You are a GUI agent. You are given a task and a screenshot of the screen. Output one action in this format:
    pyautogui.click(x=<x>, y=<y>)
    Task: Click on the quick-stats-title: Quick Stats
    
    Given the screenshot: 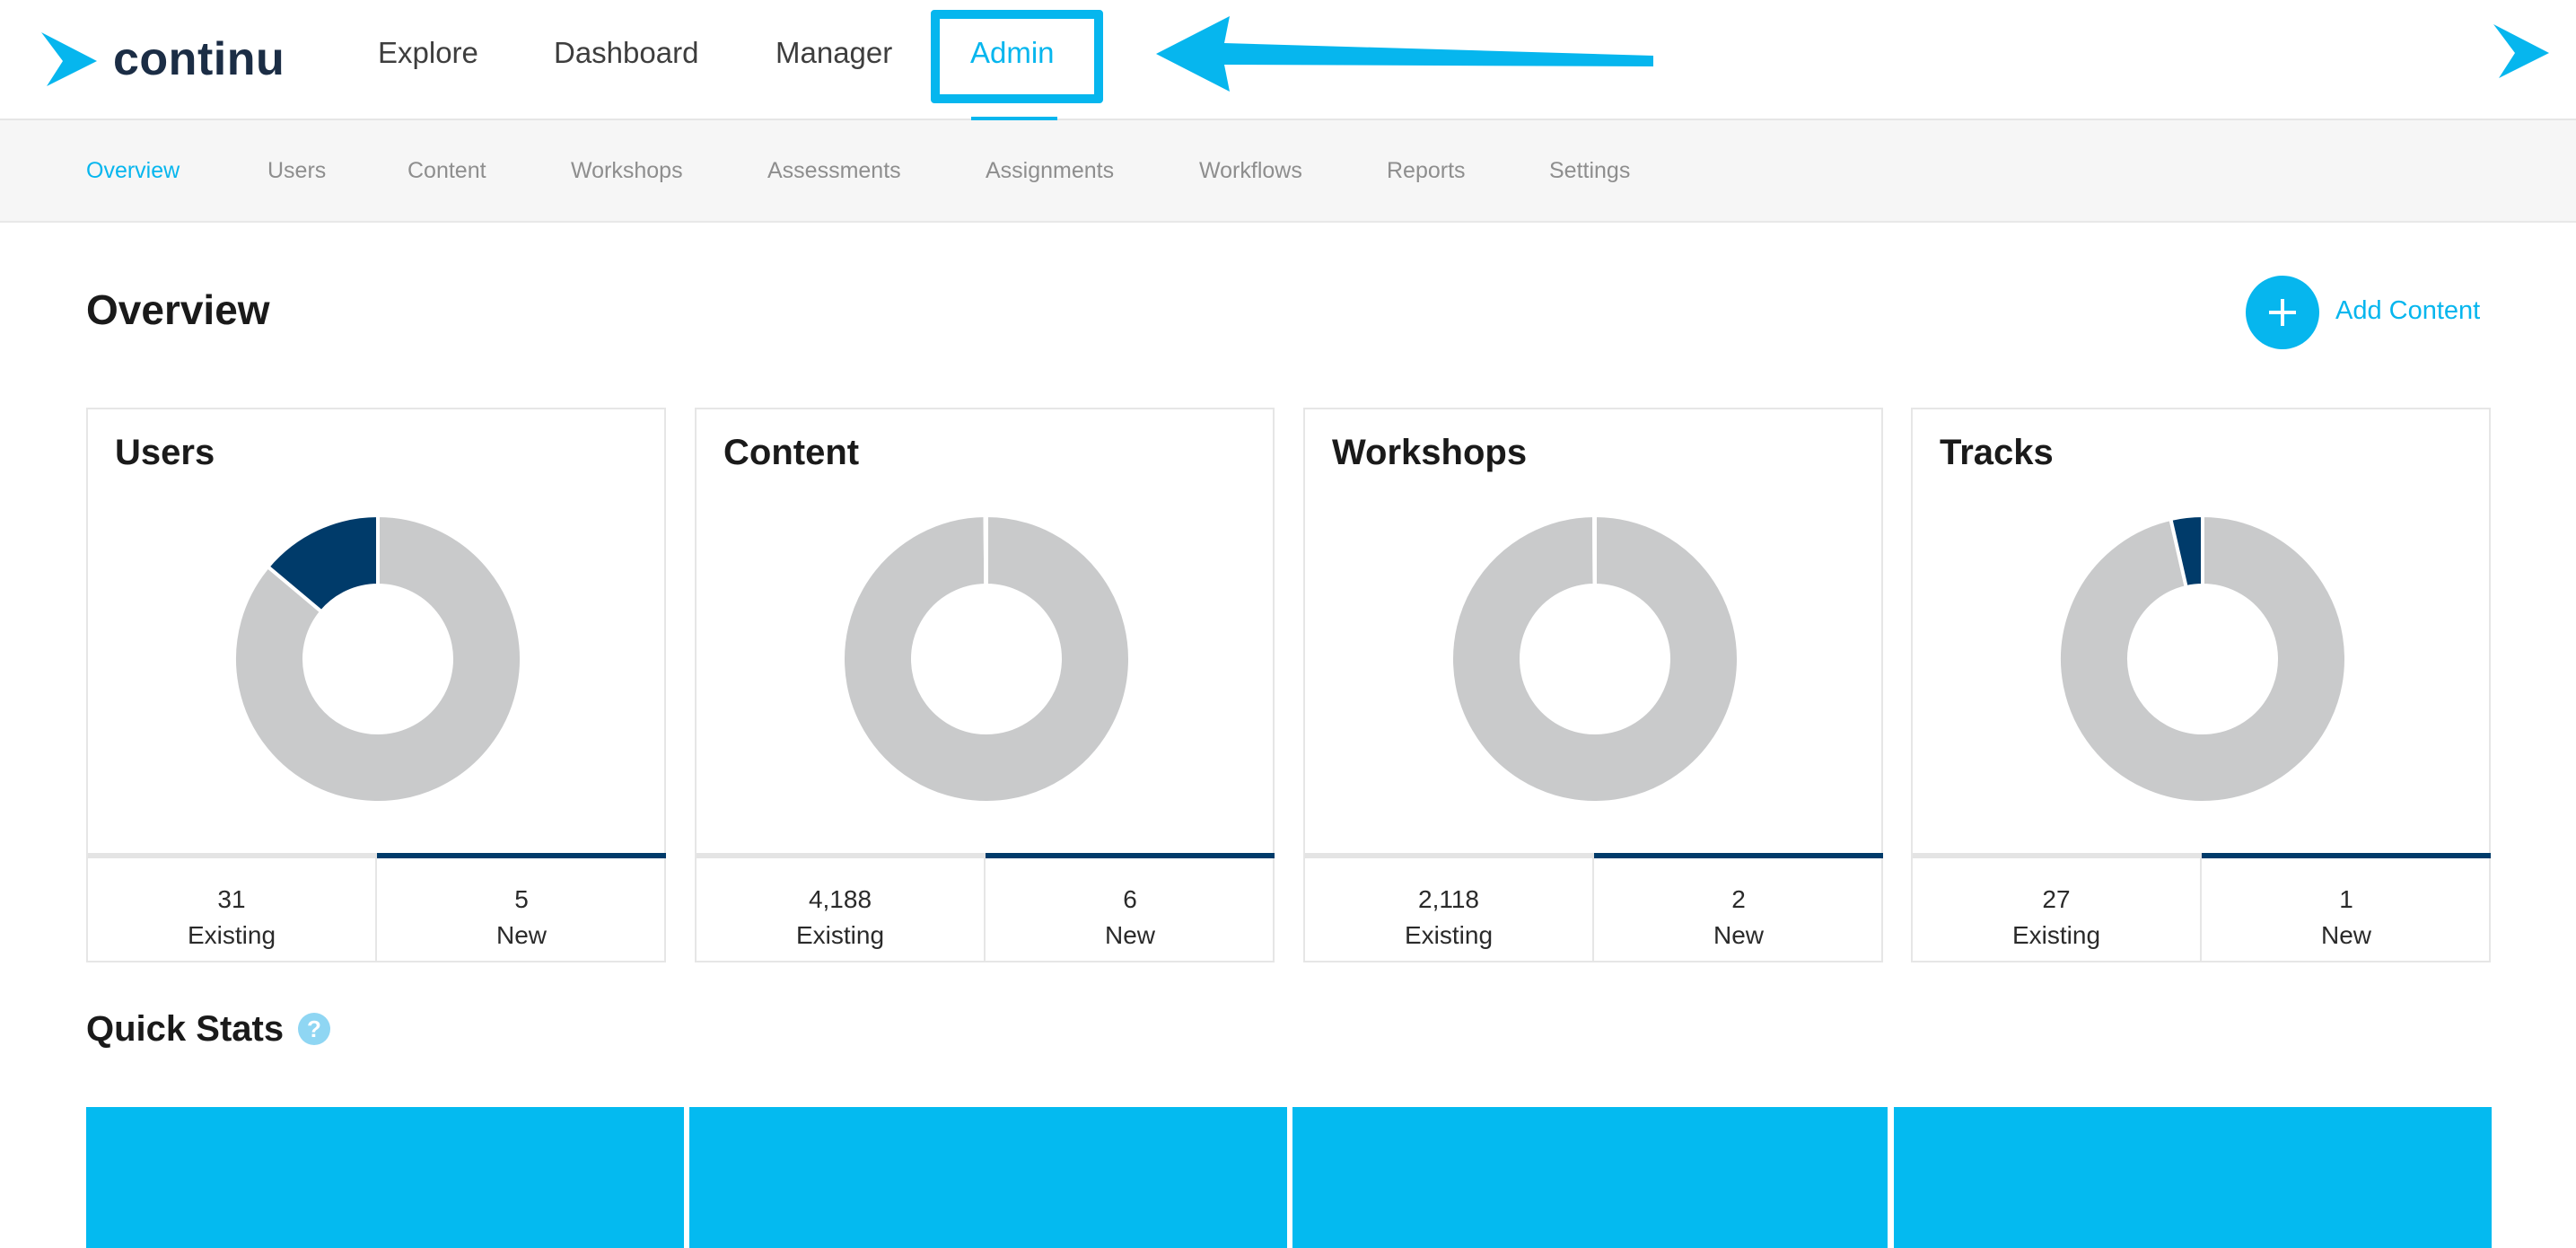 What is the action you would take?
    pyautogui.click(x=185, y=1029)
    